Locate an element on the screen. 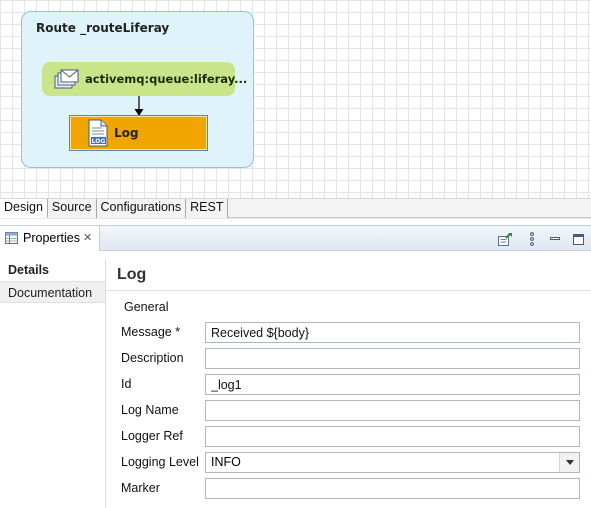 The image size is (591, 508). tab-source: Source is located at coordinates (72, 208).